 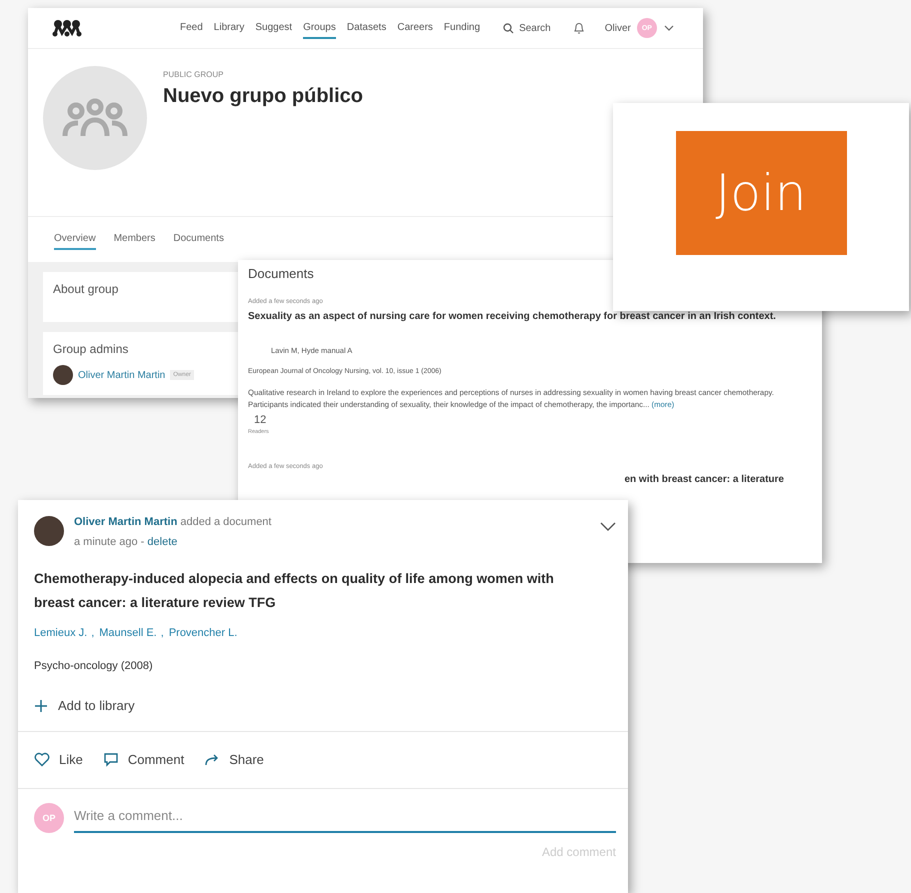 I want to click on activity-text: added a document, so click(x=226, y=522).